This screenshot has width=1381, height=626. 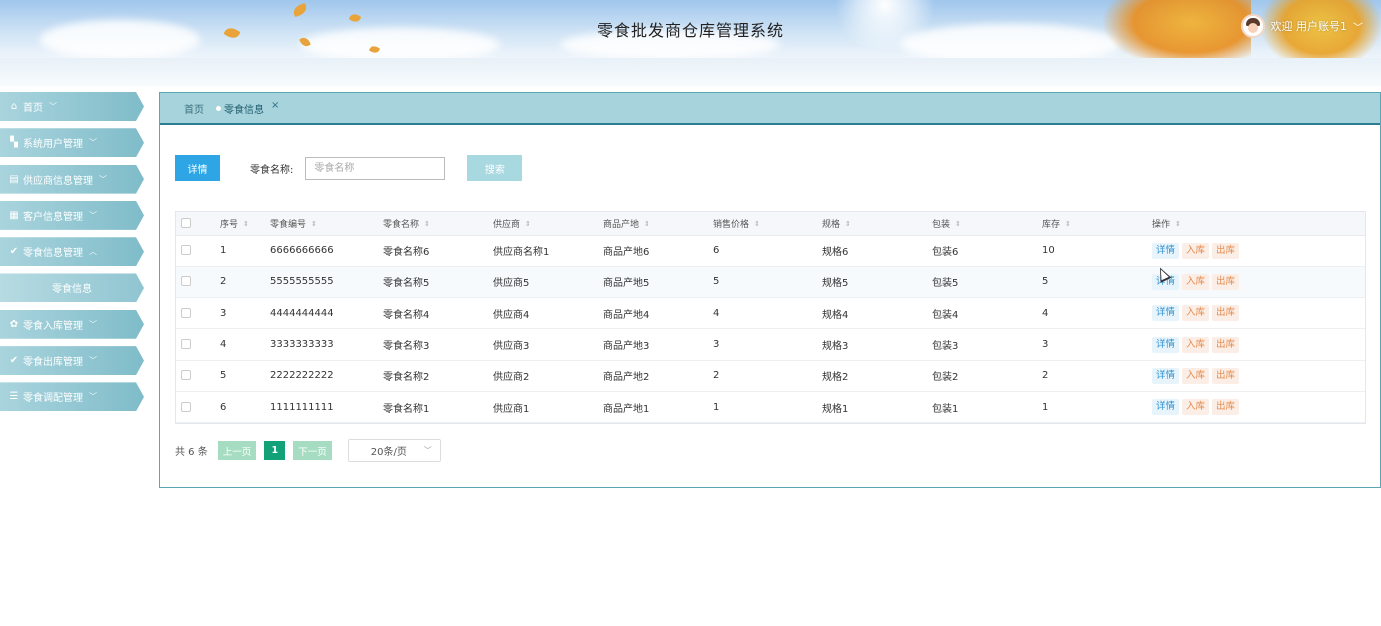 What do you see at coordinates (72, 215) in the screenshot?
I see `sidebar-item-customers: ▦ 客户信息管理 ﹀` at bounding box center [72, 215].